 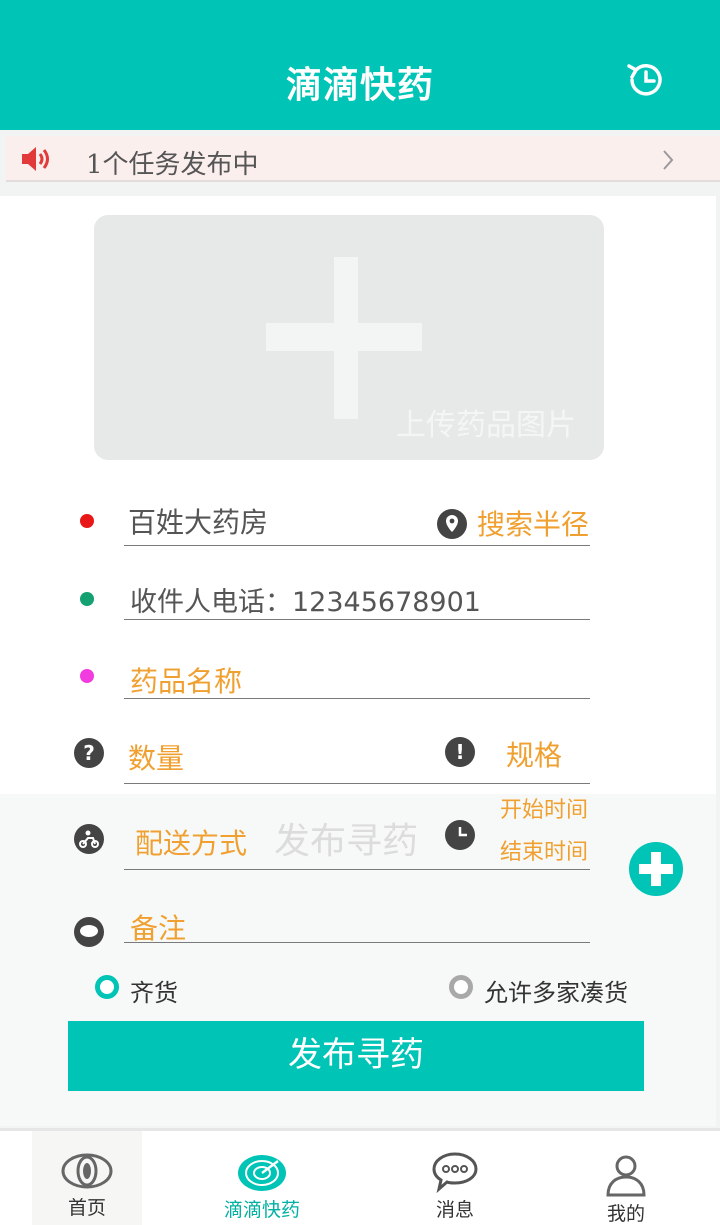 What do you see at coordinates (452, 524) in the screenshot?
I see `location-pin-icon` at bounding box center [452, 524].